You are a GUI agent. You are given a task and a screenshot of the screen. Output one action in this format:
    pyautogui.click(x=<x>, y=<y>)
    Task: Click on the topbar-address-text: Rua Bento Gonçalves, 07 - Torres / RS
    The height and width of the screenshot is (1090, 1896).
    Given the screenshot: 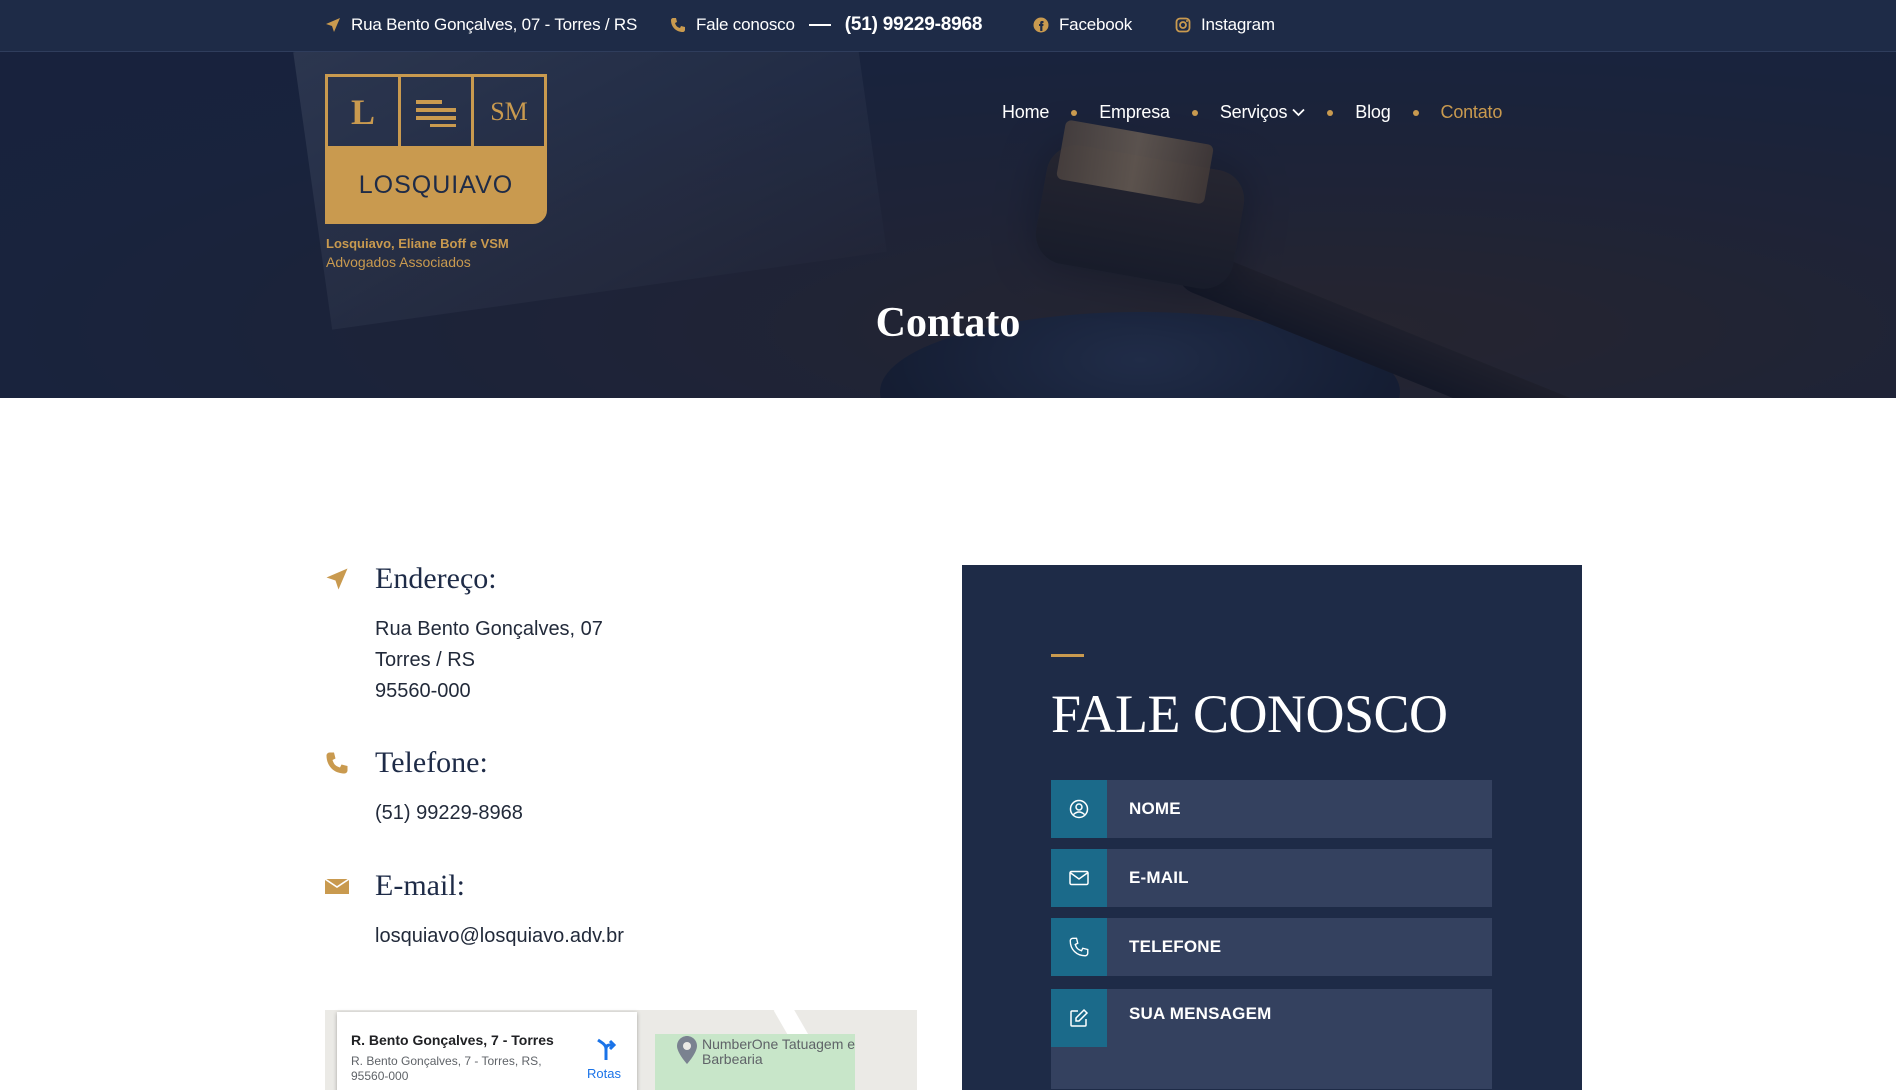 What is the action you would take?
    pyautogui.click(x=494, y=24)
    